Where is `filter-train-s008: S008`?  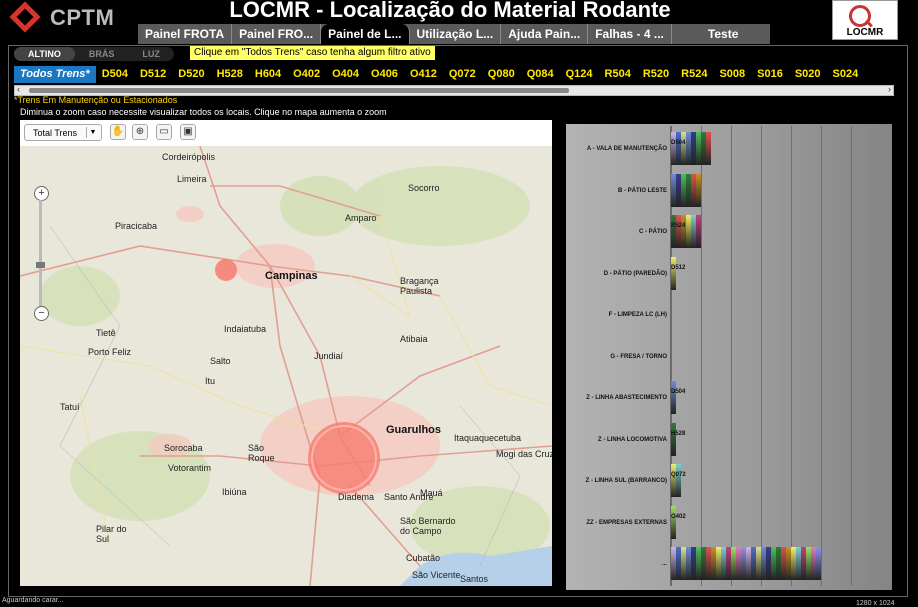 filter-train-s008: S008 is located at coordinates (732, 74).